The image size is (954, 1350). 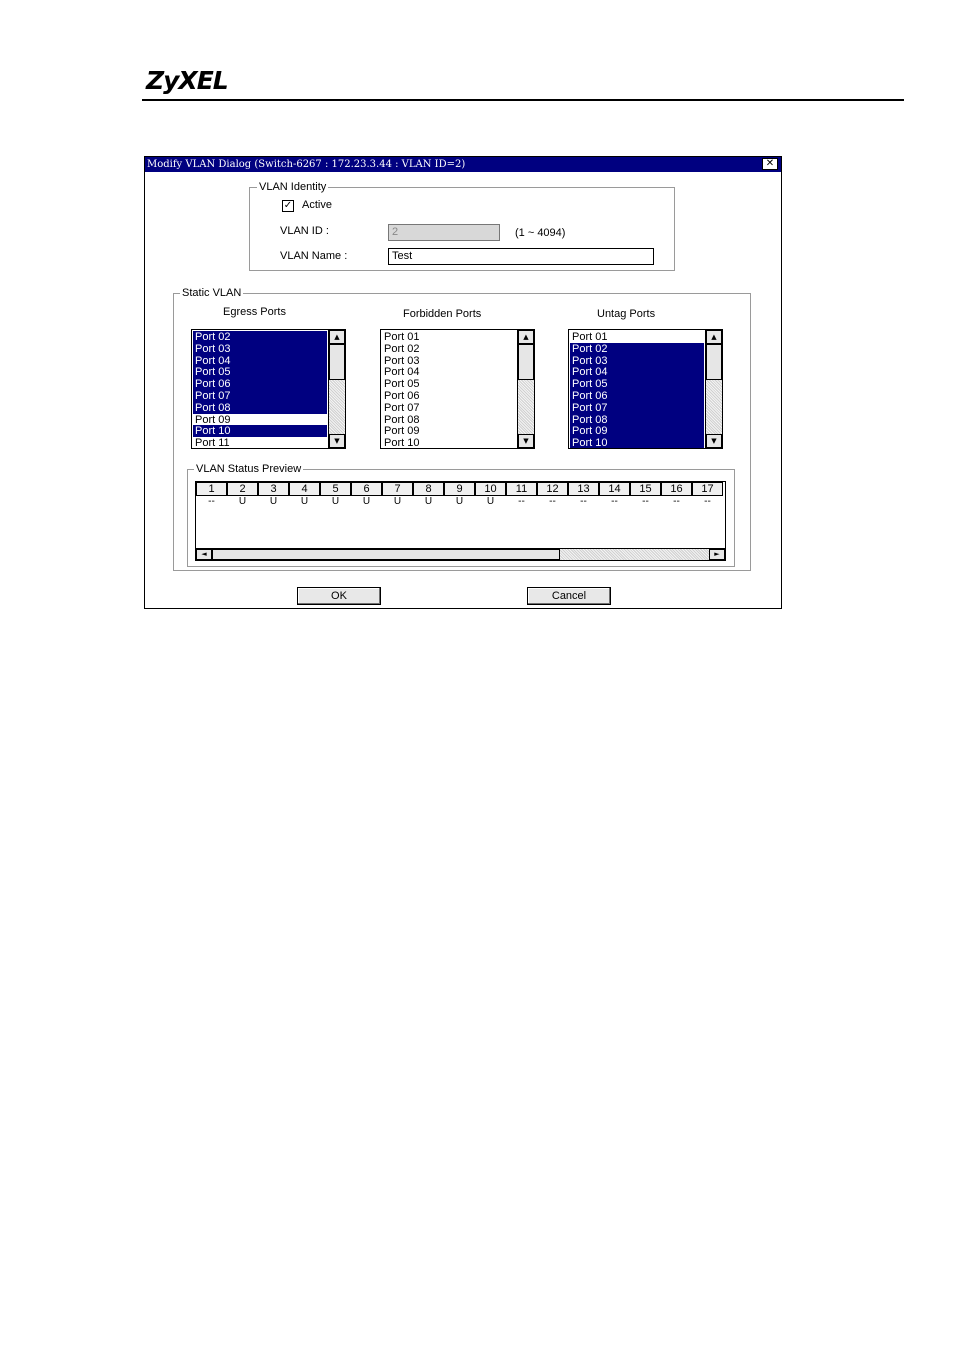 I want to click on preview-port-header: 9, so click(x=459, y=489).